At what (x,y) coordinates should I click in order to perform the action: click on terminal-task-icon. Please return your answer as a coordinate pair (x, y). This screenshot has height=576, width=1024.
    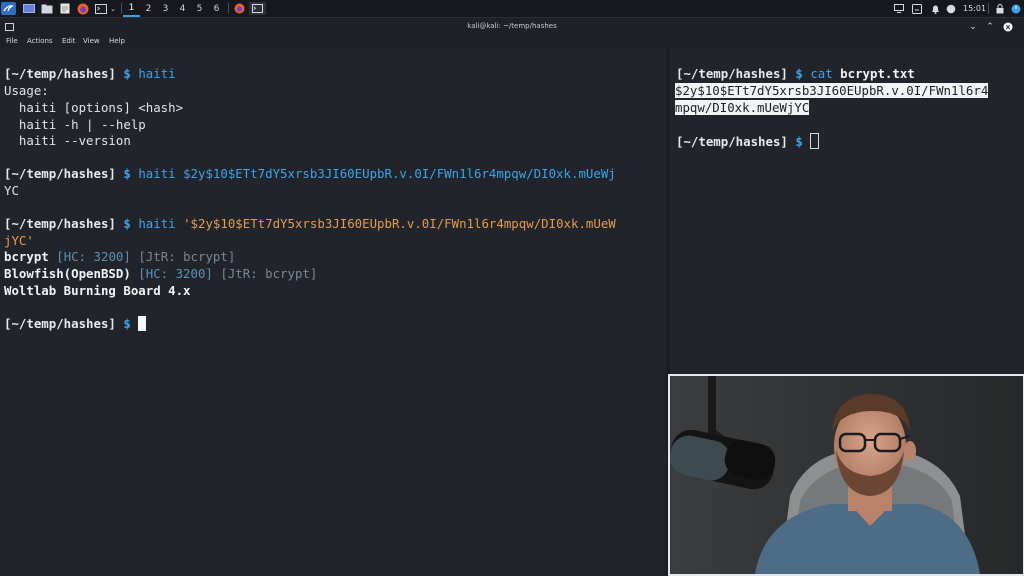
    Looking at the image, I should click on (257, 8).